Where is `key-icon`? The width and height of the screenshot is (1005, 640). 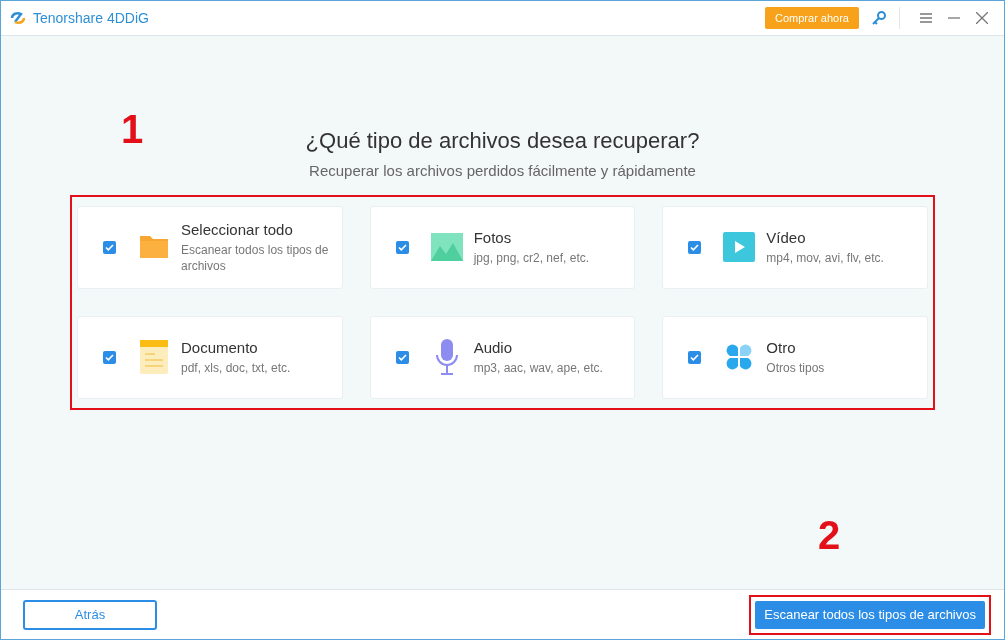
key-icon is located at coordinates (879, 18).